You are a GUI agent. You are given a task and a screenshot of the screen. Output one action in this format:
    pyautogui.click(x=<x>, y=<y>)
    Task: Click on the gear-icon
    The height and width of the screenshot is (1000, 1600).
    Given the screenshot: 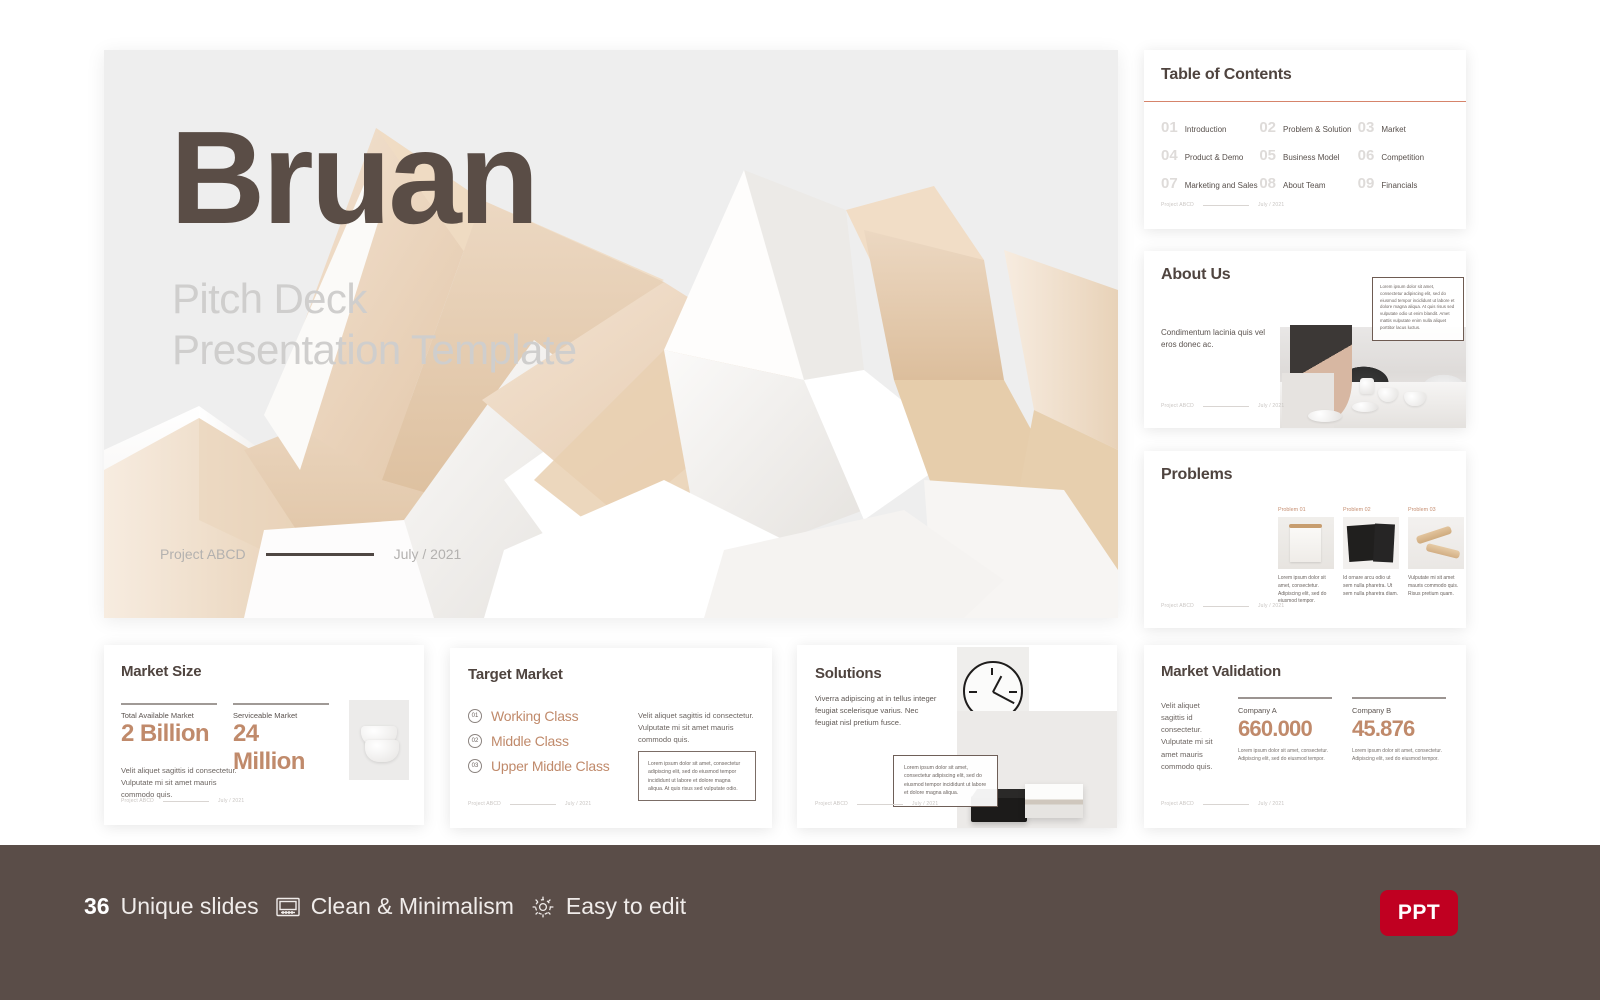 What is the action you would take?
    pyautogui.click(x=543, y=907)
    